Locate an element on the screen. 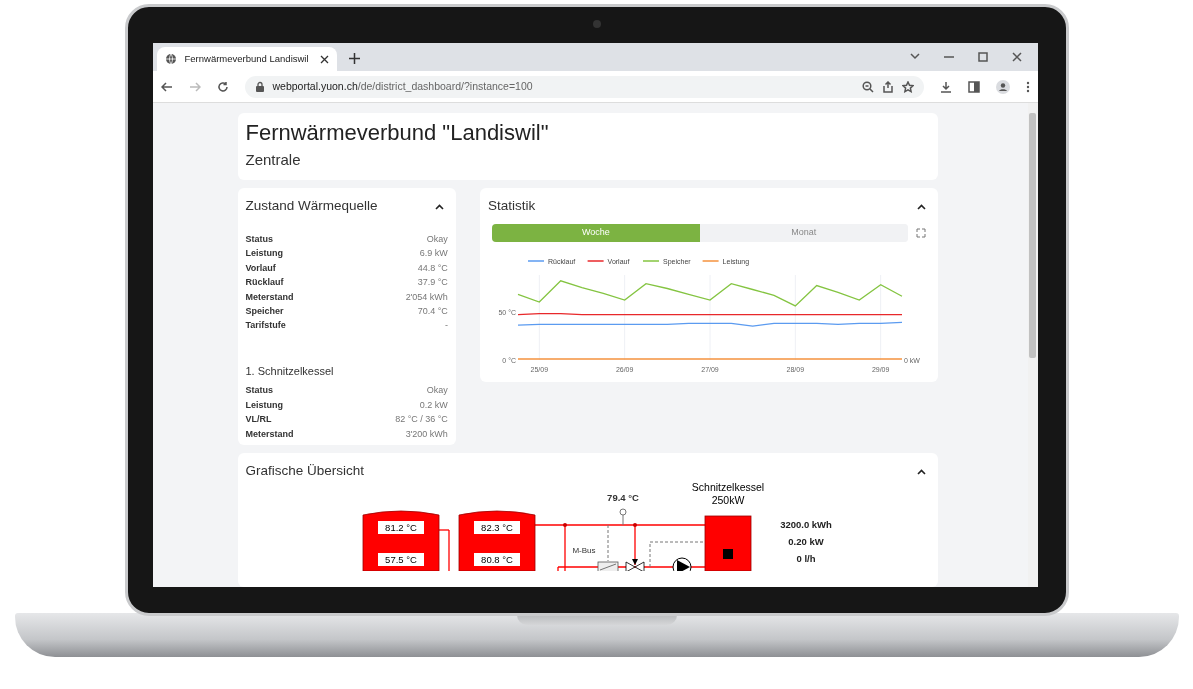  temperature-label: 82.3 °C is located at coordinates (496, 528).